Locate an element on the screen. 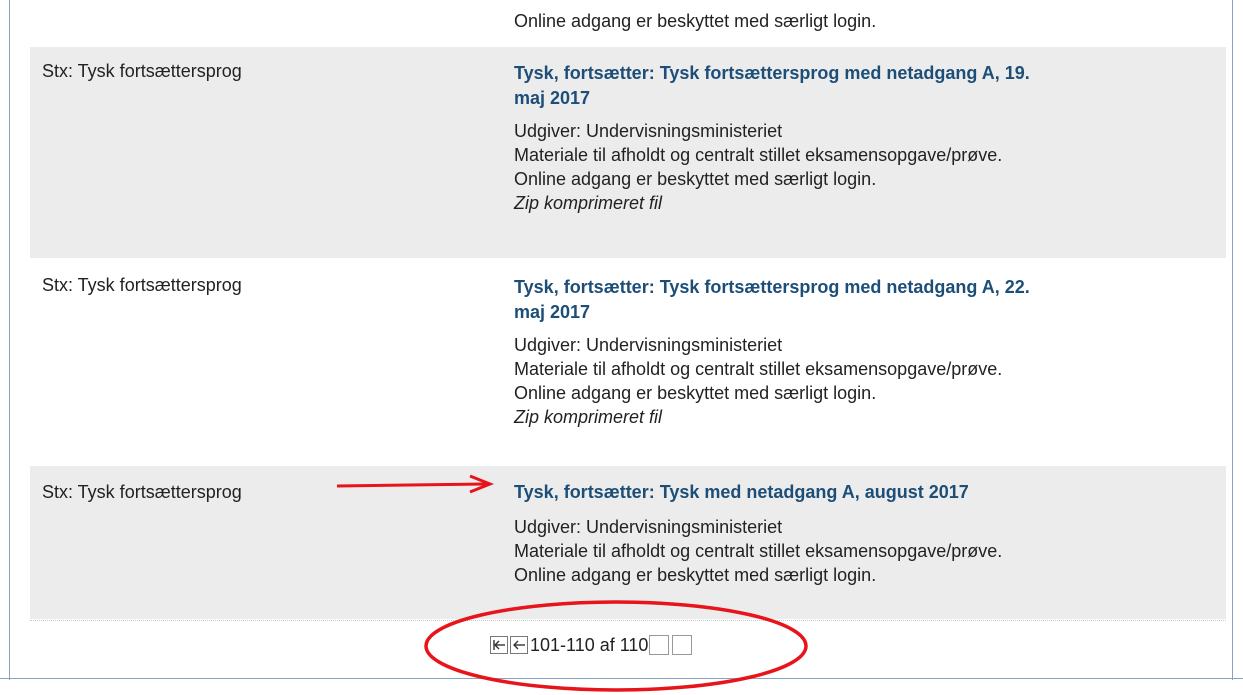 This screenshot has width=1243, height=695. panel-border-bottom is located at coordinates (621, 678).